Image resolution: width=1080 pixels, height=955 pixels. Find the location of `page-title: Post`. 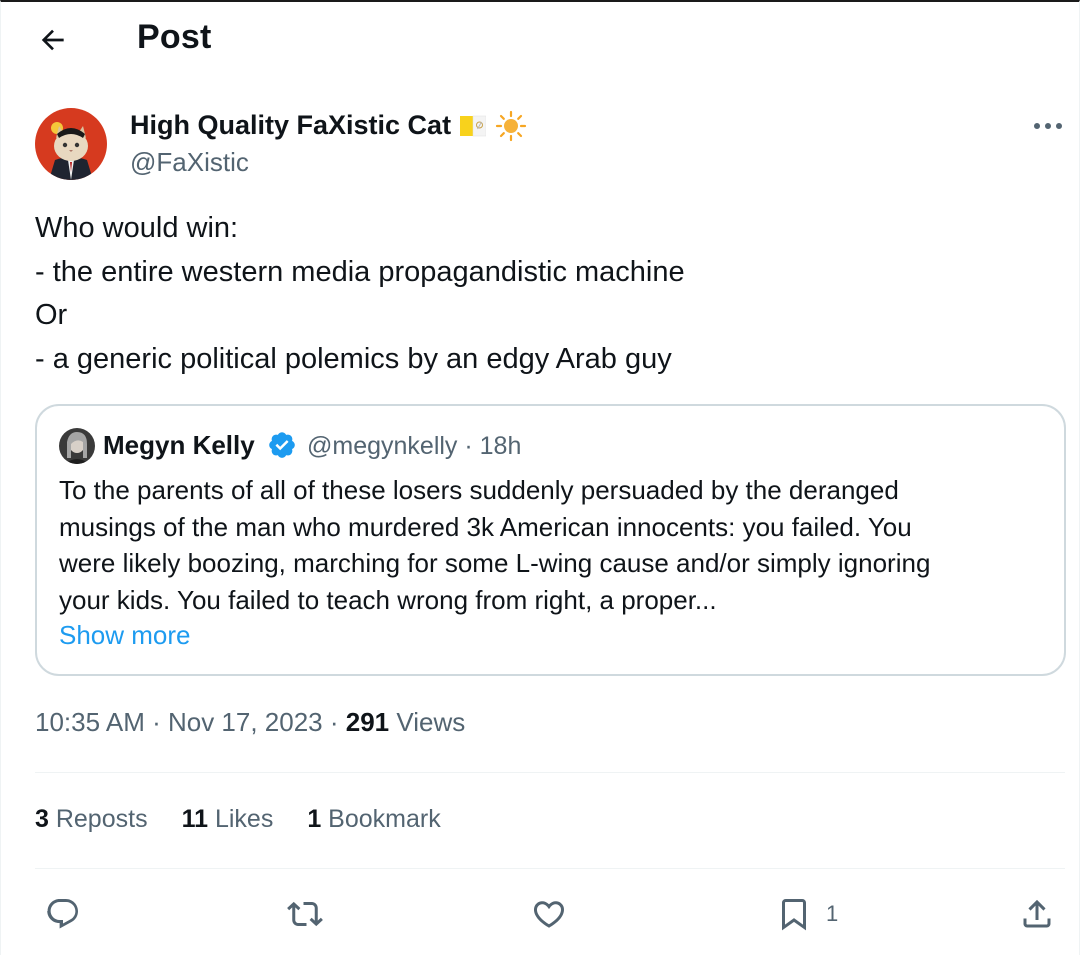

page-title: Post is located at coordinates (174, 37).